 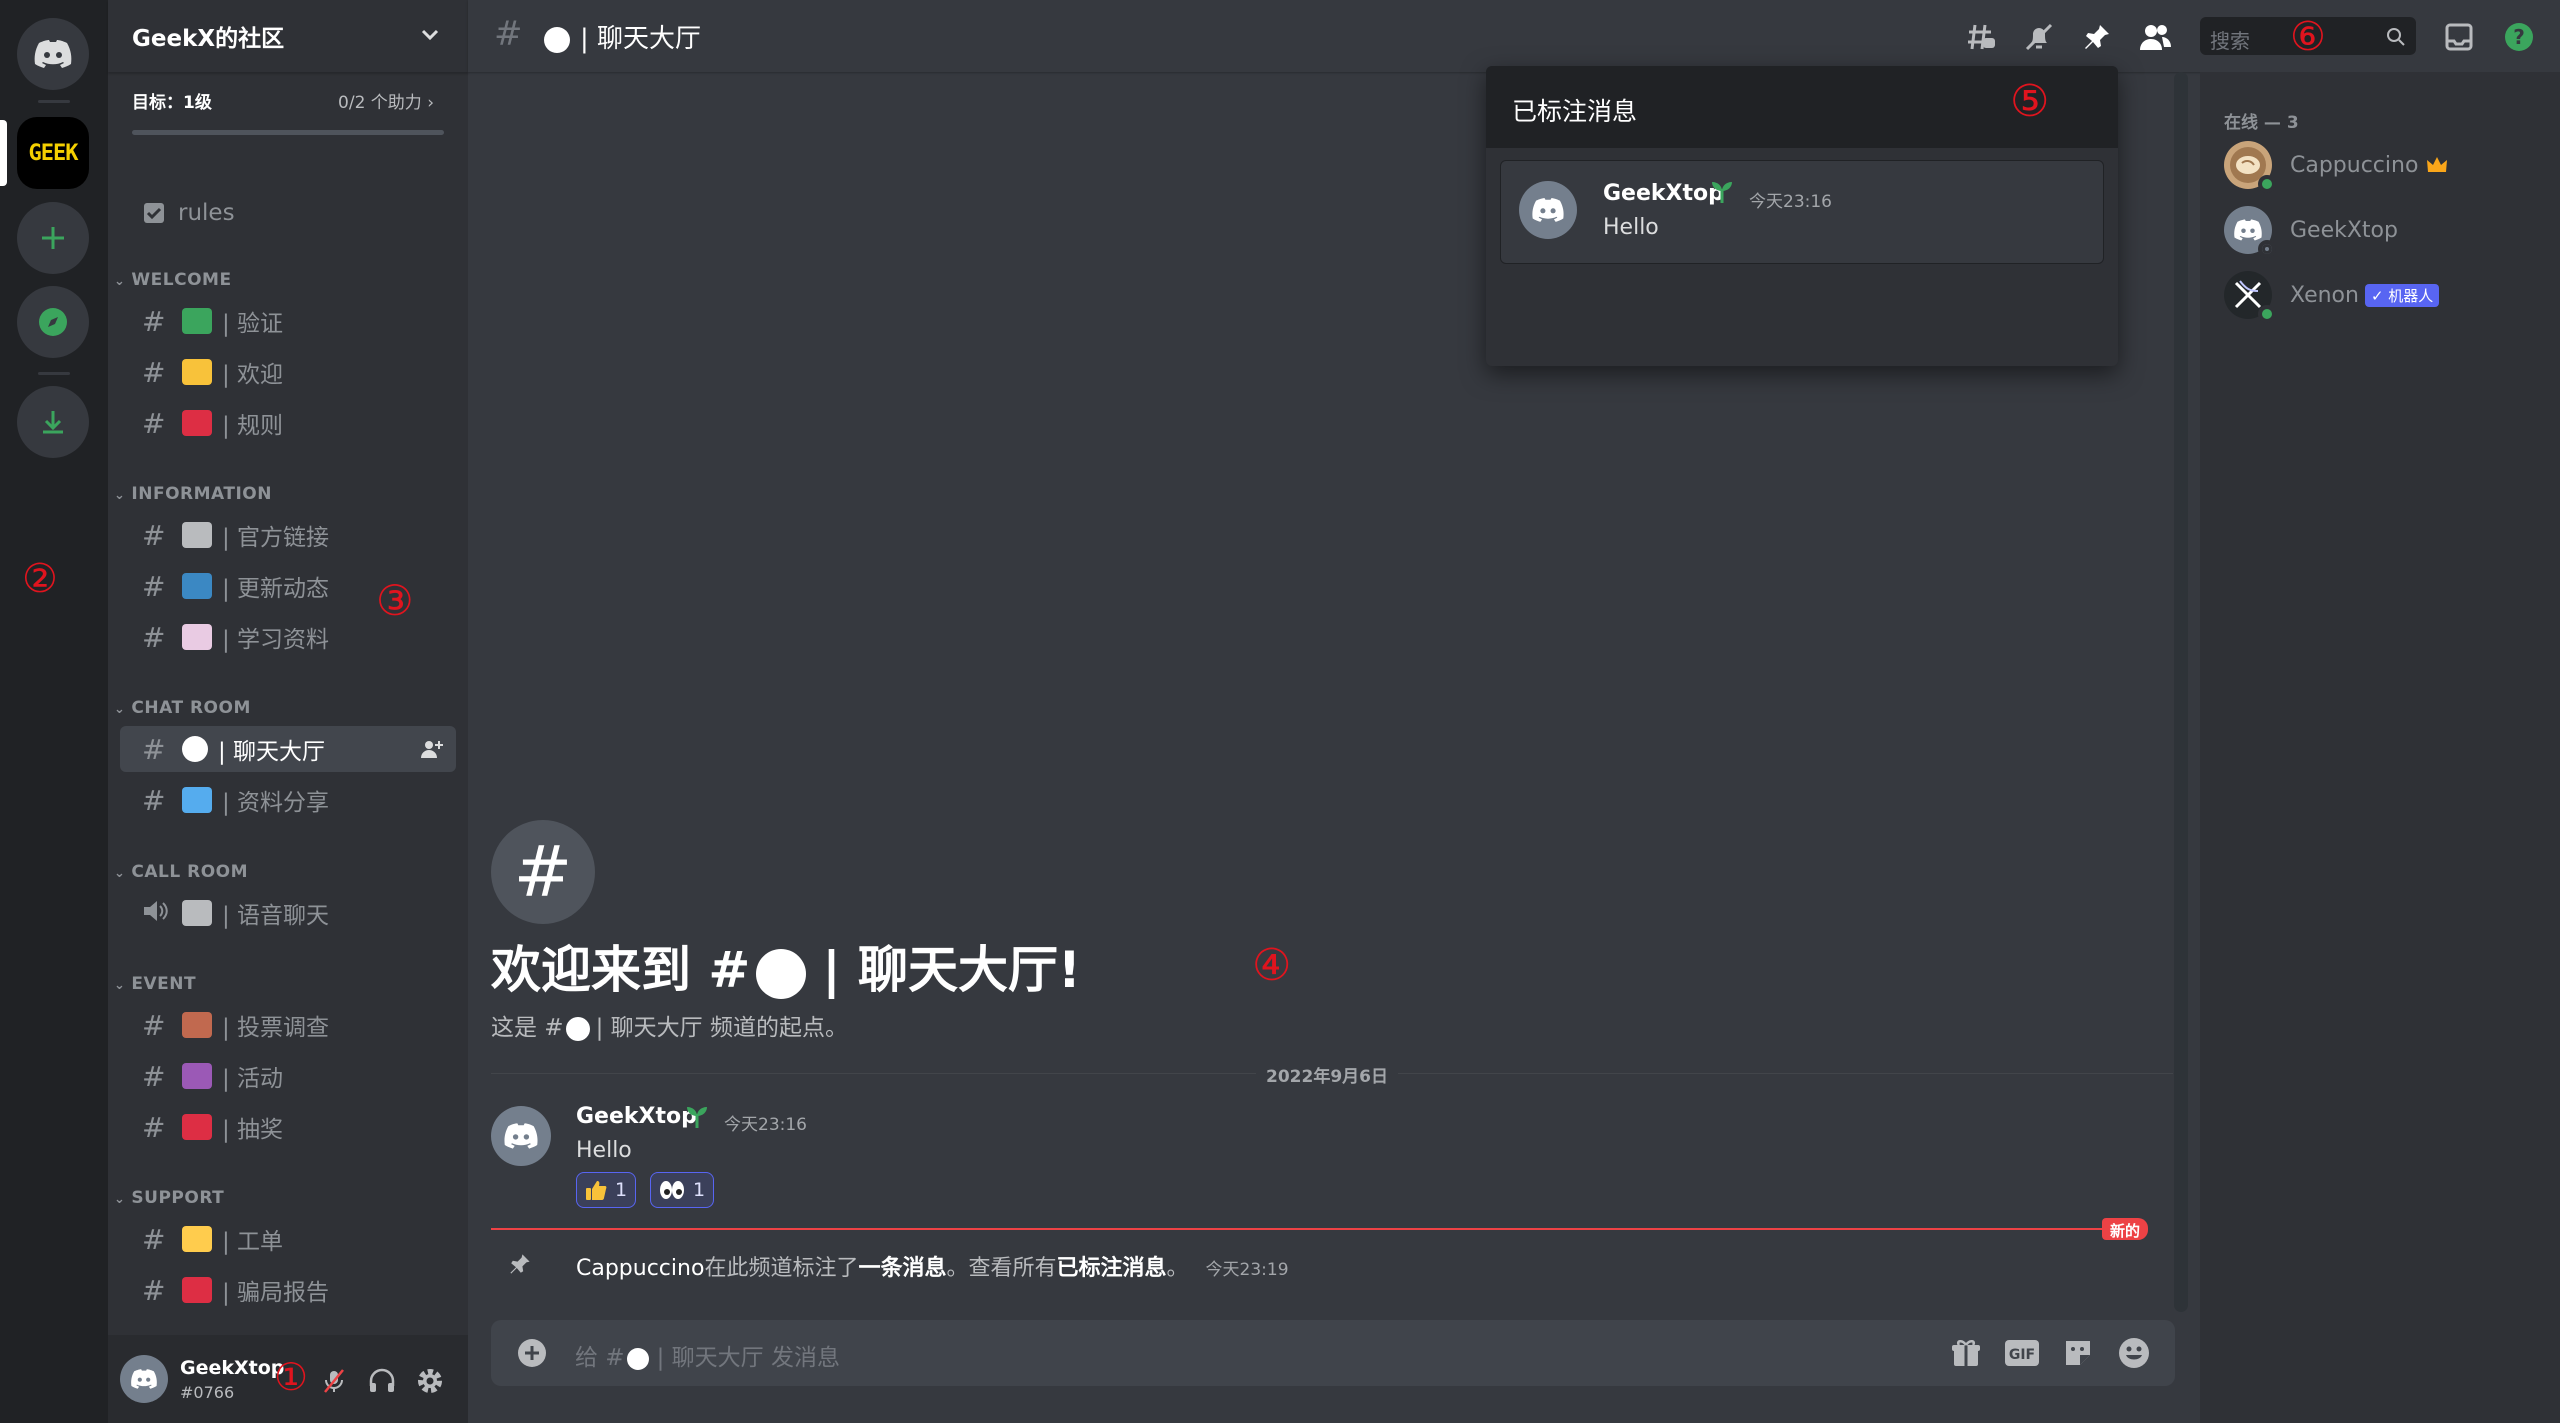 I want to click on reaction-eyes: 1, so click(x=682, y=1190).